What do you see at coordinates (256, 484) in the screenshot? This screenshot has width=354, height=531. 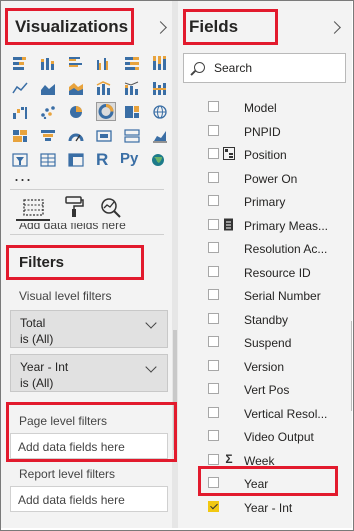 I see `field-label: Year` at bounding box center [256, 484].